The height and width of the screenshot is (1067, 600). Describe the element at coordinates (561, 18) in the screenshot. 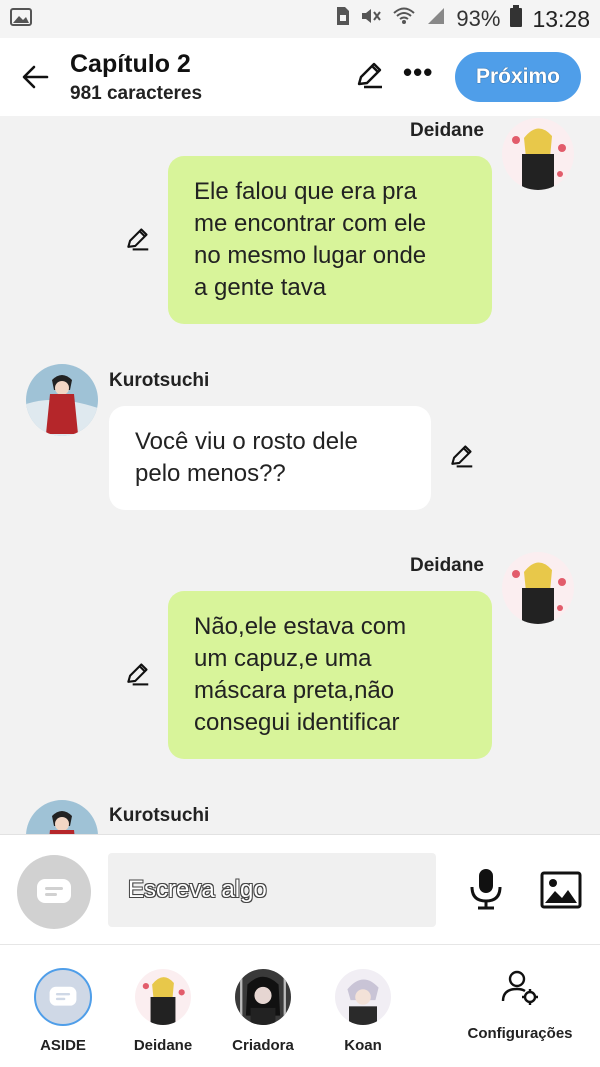

I see `clock: 13:28` at that location.